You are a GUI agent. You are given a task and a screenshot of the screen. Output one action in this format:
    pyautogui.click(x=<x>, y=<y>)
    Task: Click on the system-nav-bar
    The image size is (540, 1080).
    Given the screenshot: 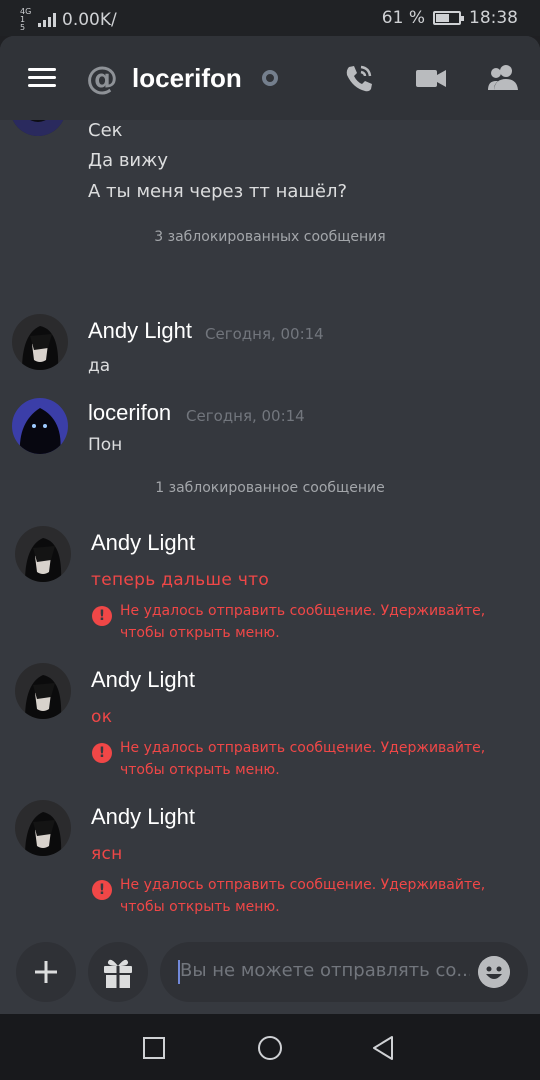 What is the action you would take?
    pyautogui.click(x=270, y=1047)
    